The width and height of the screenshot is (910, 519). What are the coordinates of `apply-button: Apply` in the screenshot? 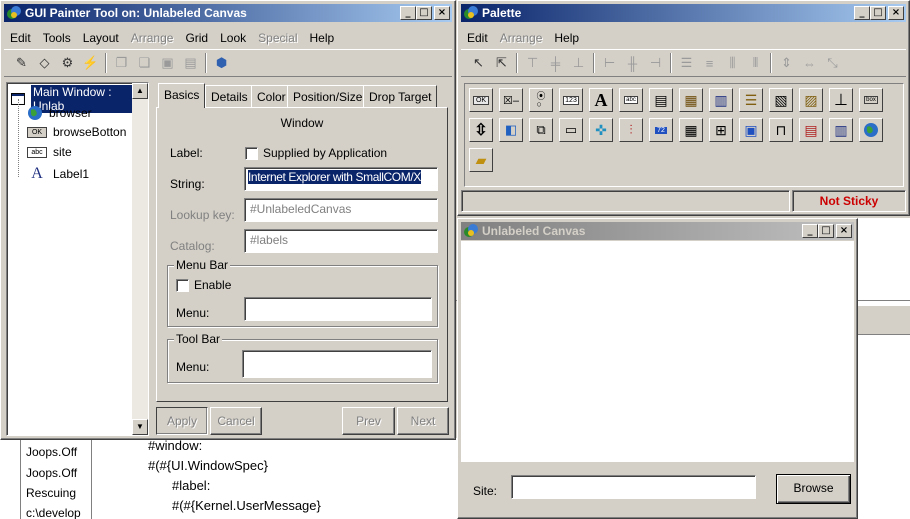 It's located at (182, 421).